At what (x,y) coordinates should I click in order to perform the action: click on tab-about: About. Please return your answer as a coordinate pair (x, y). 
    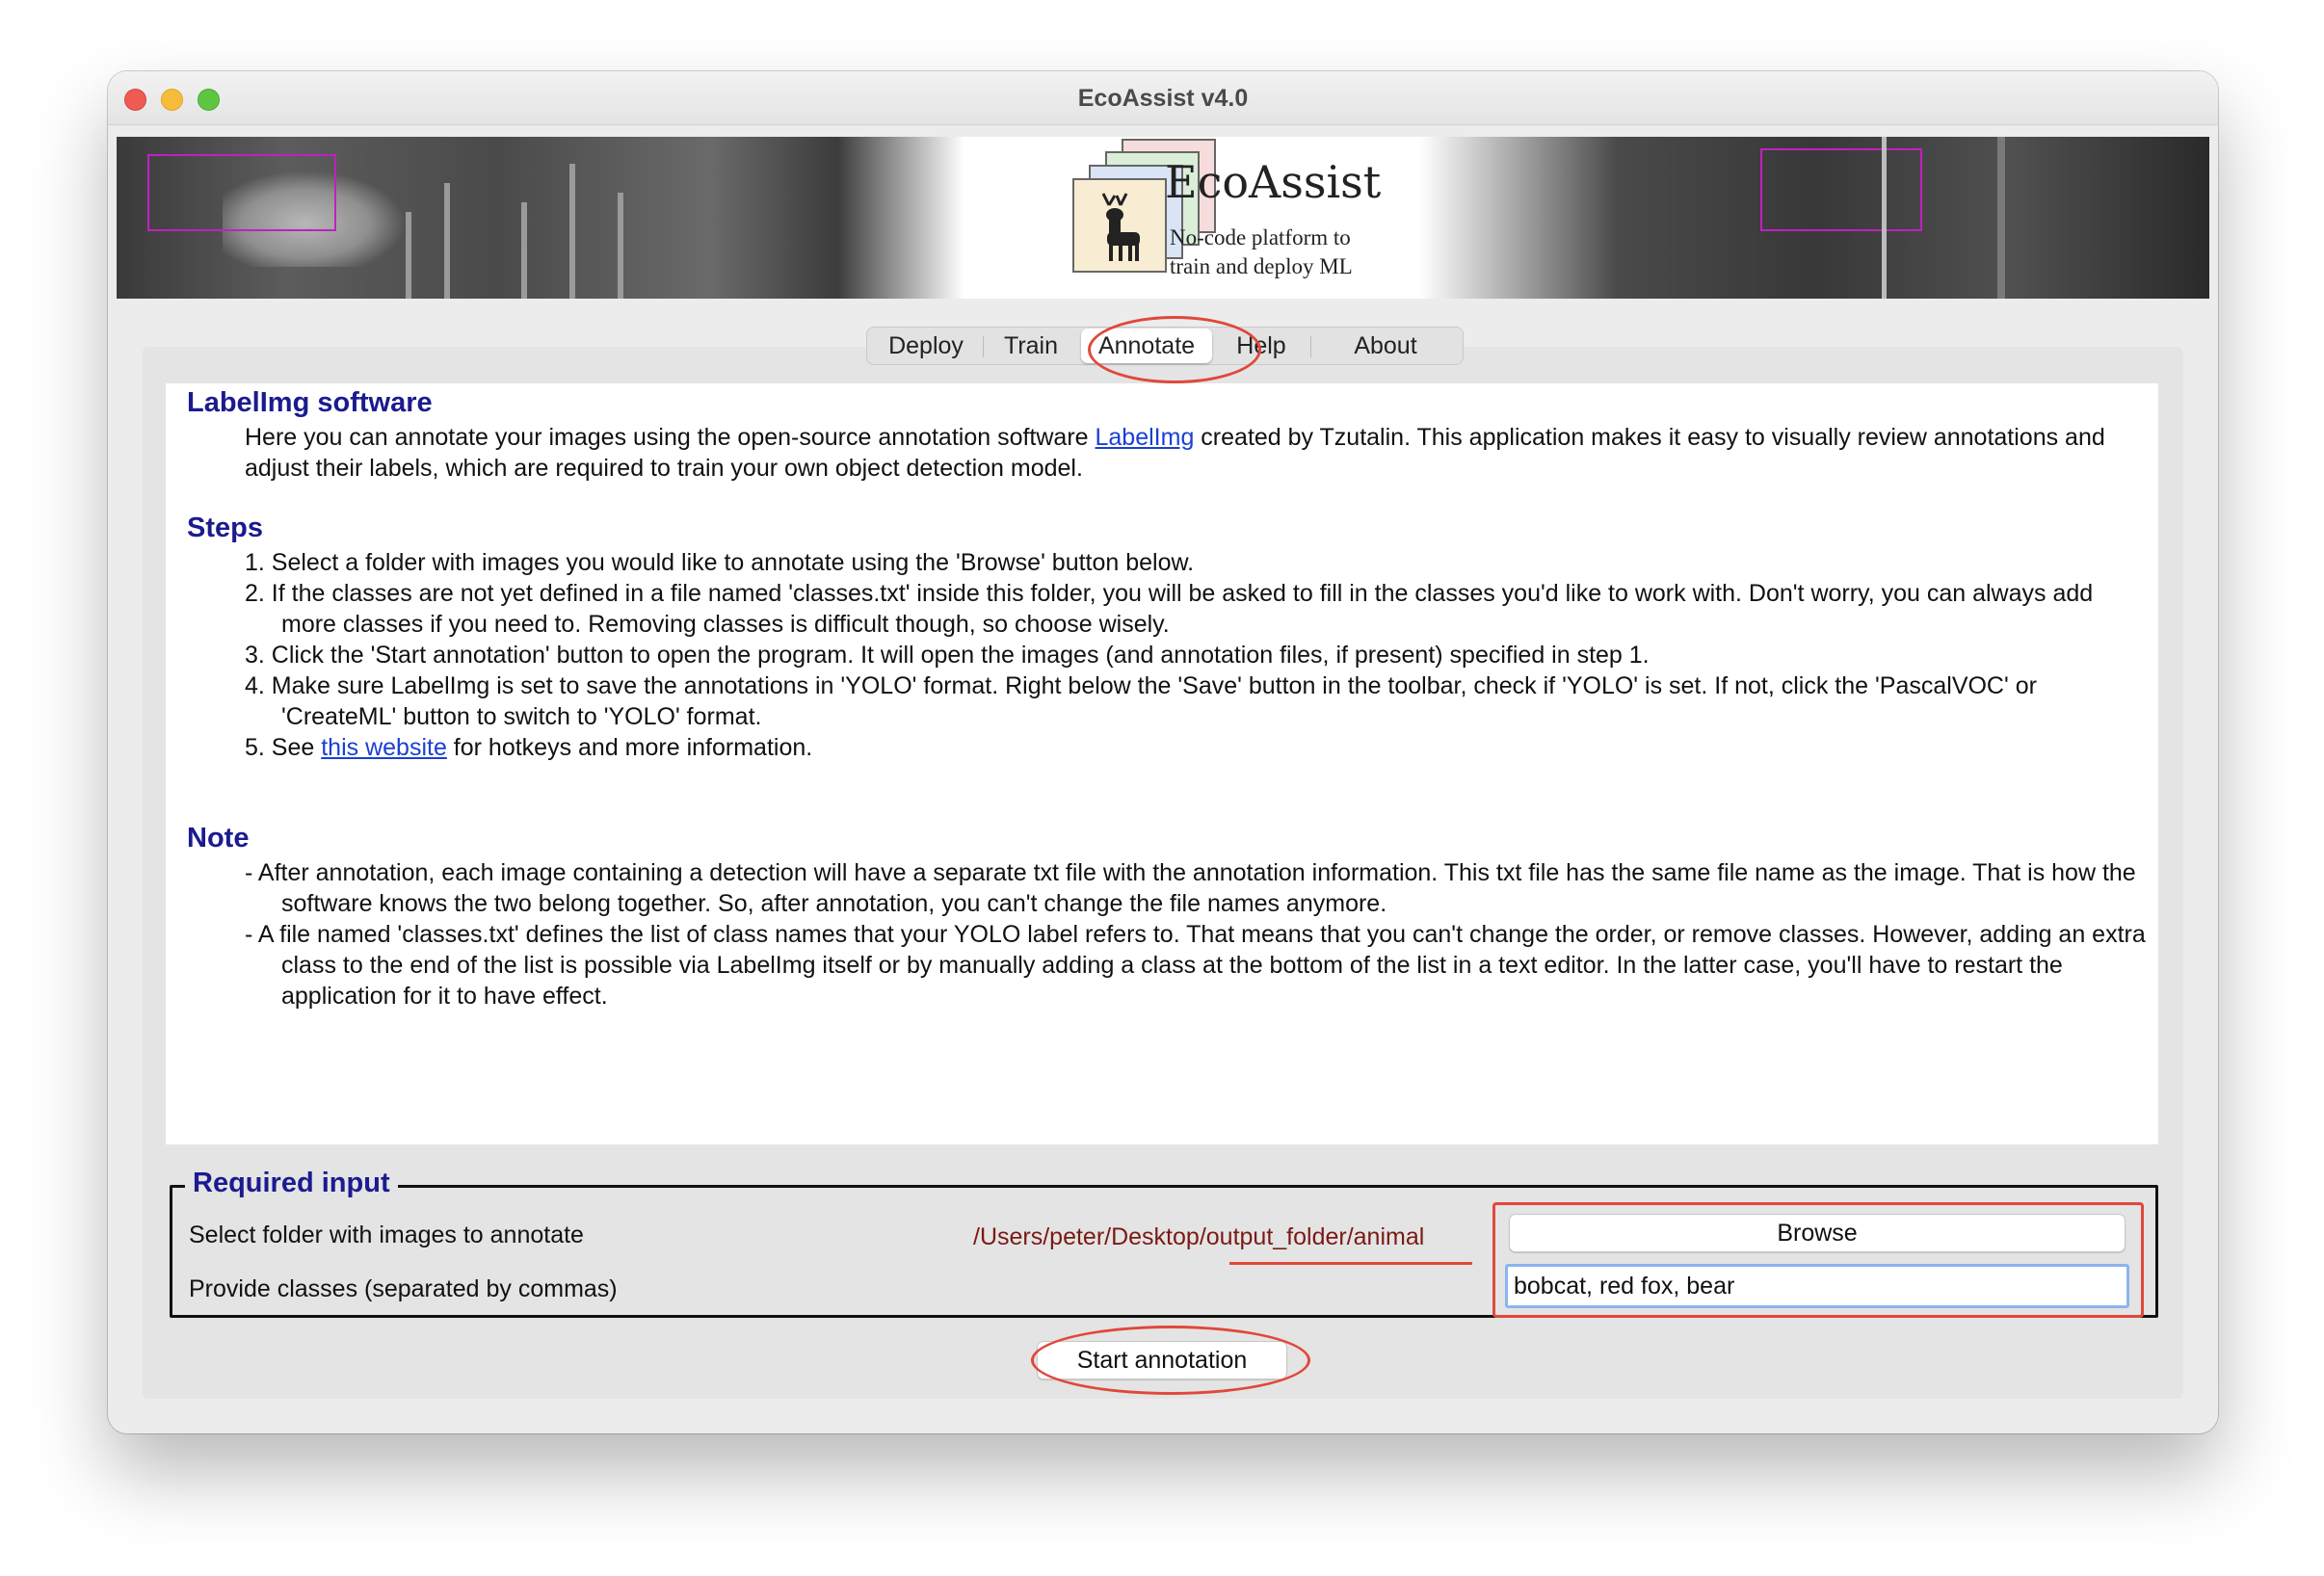
    Looking at the image, I should click on (1386, 346).